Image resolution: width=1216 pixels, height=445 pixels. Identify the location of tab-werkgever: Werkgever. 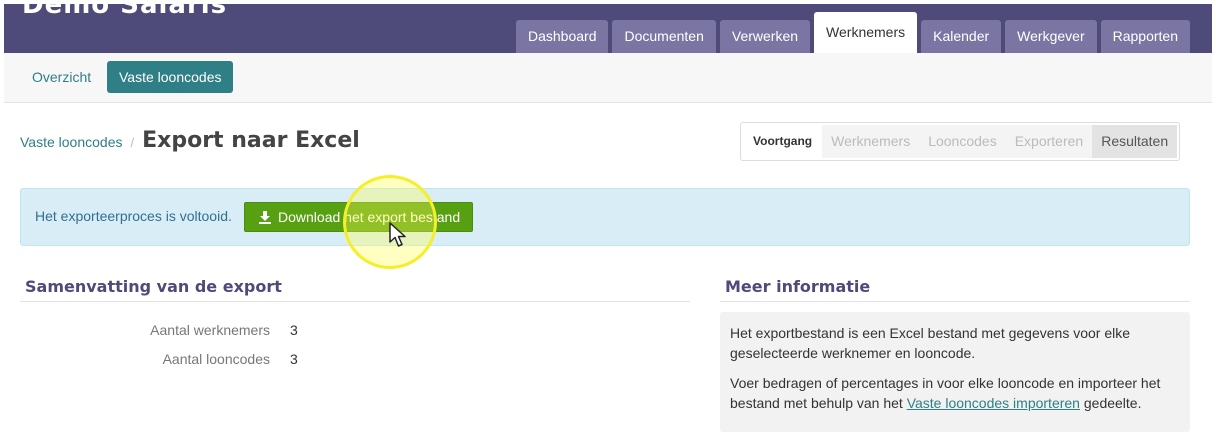
(1051, 36).